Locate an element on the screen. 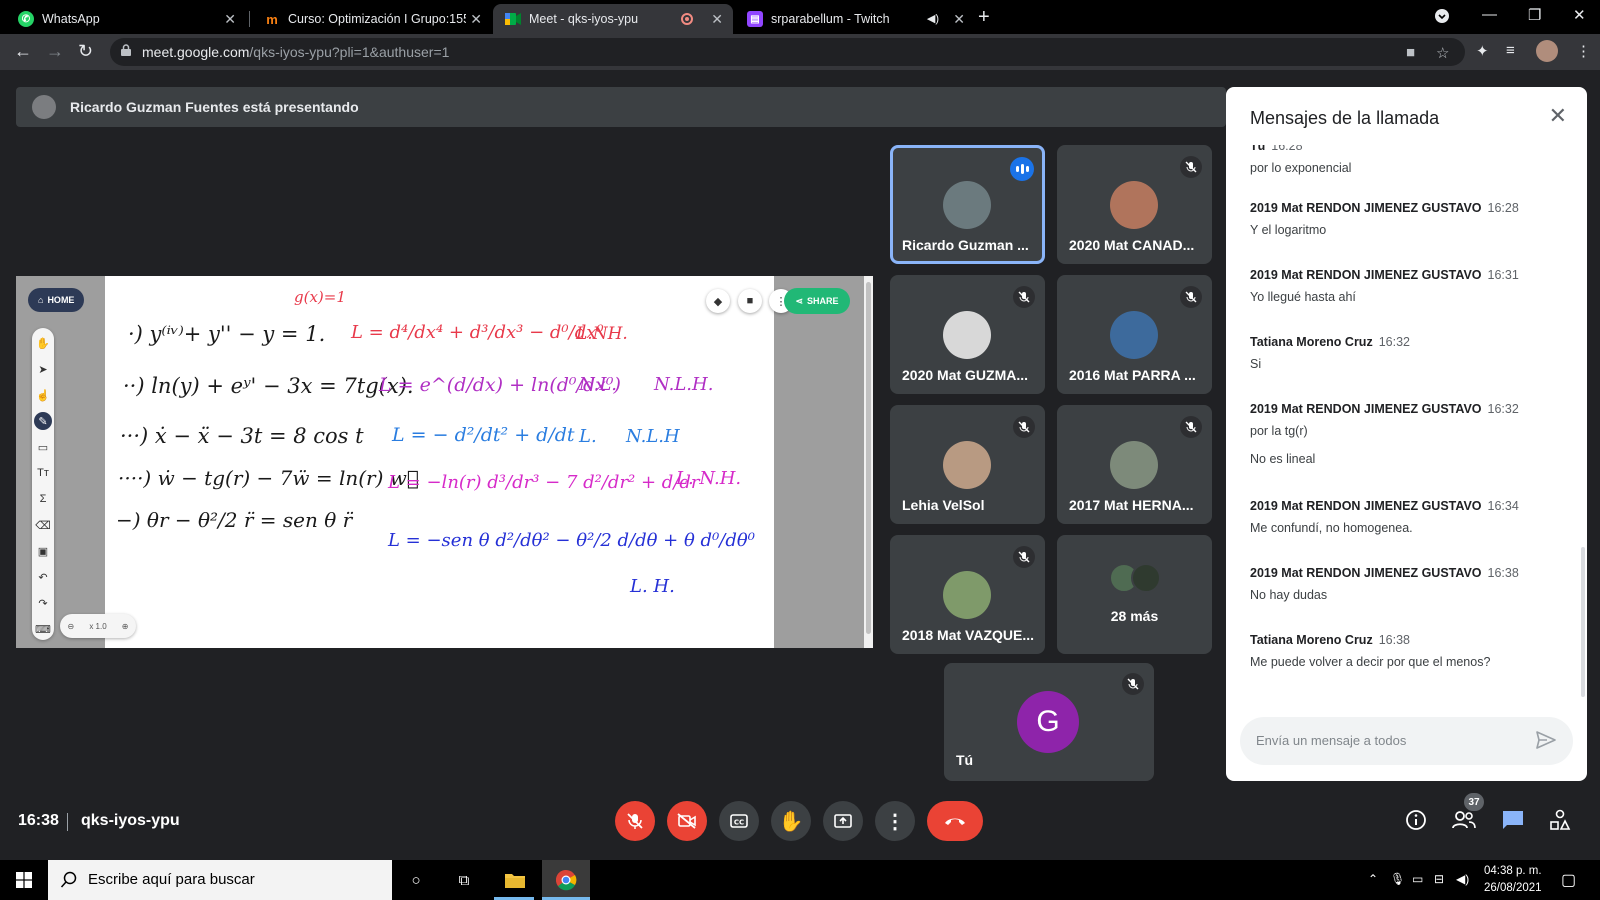 Image resolution: width=1600 pixels, height=900 pixels. chrome-menu-icon: ⋮ is located at coordinates (1583, 51).